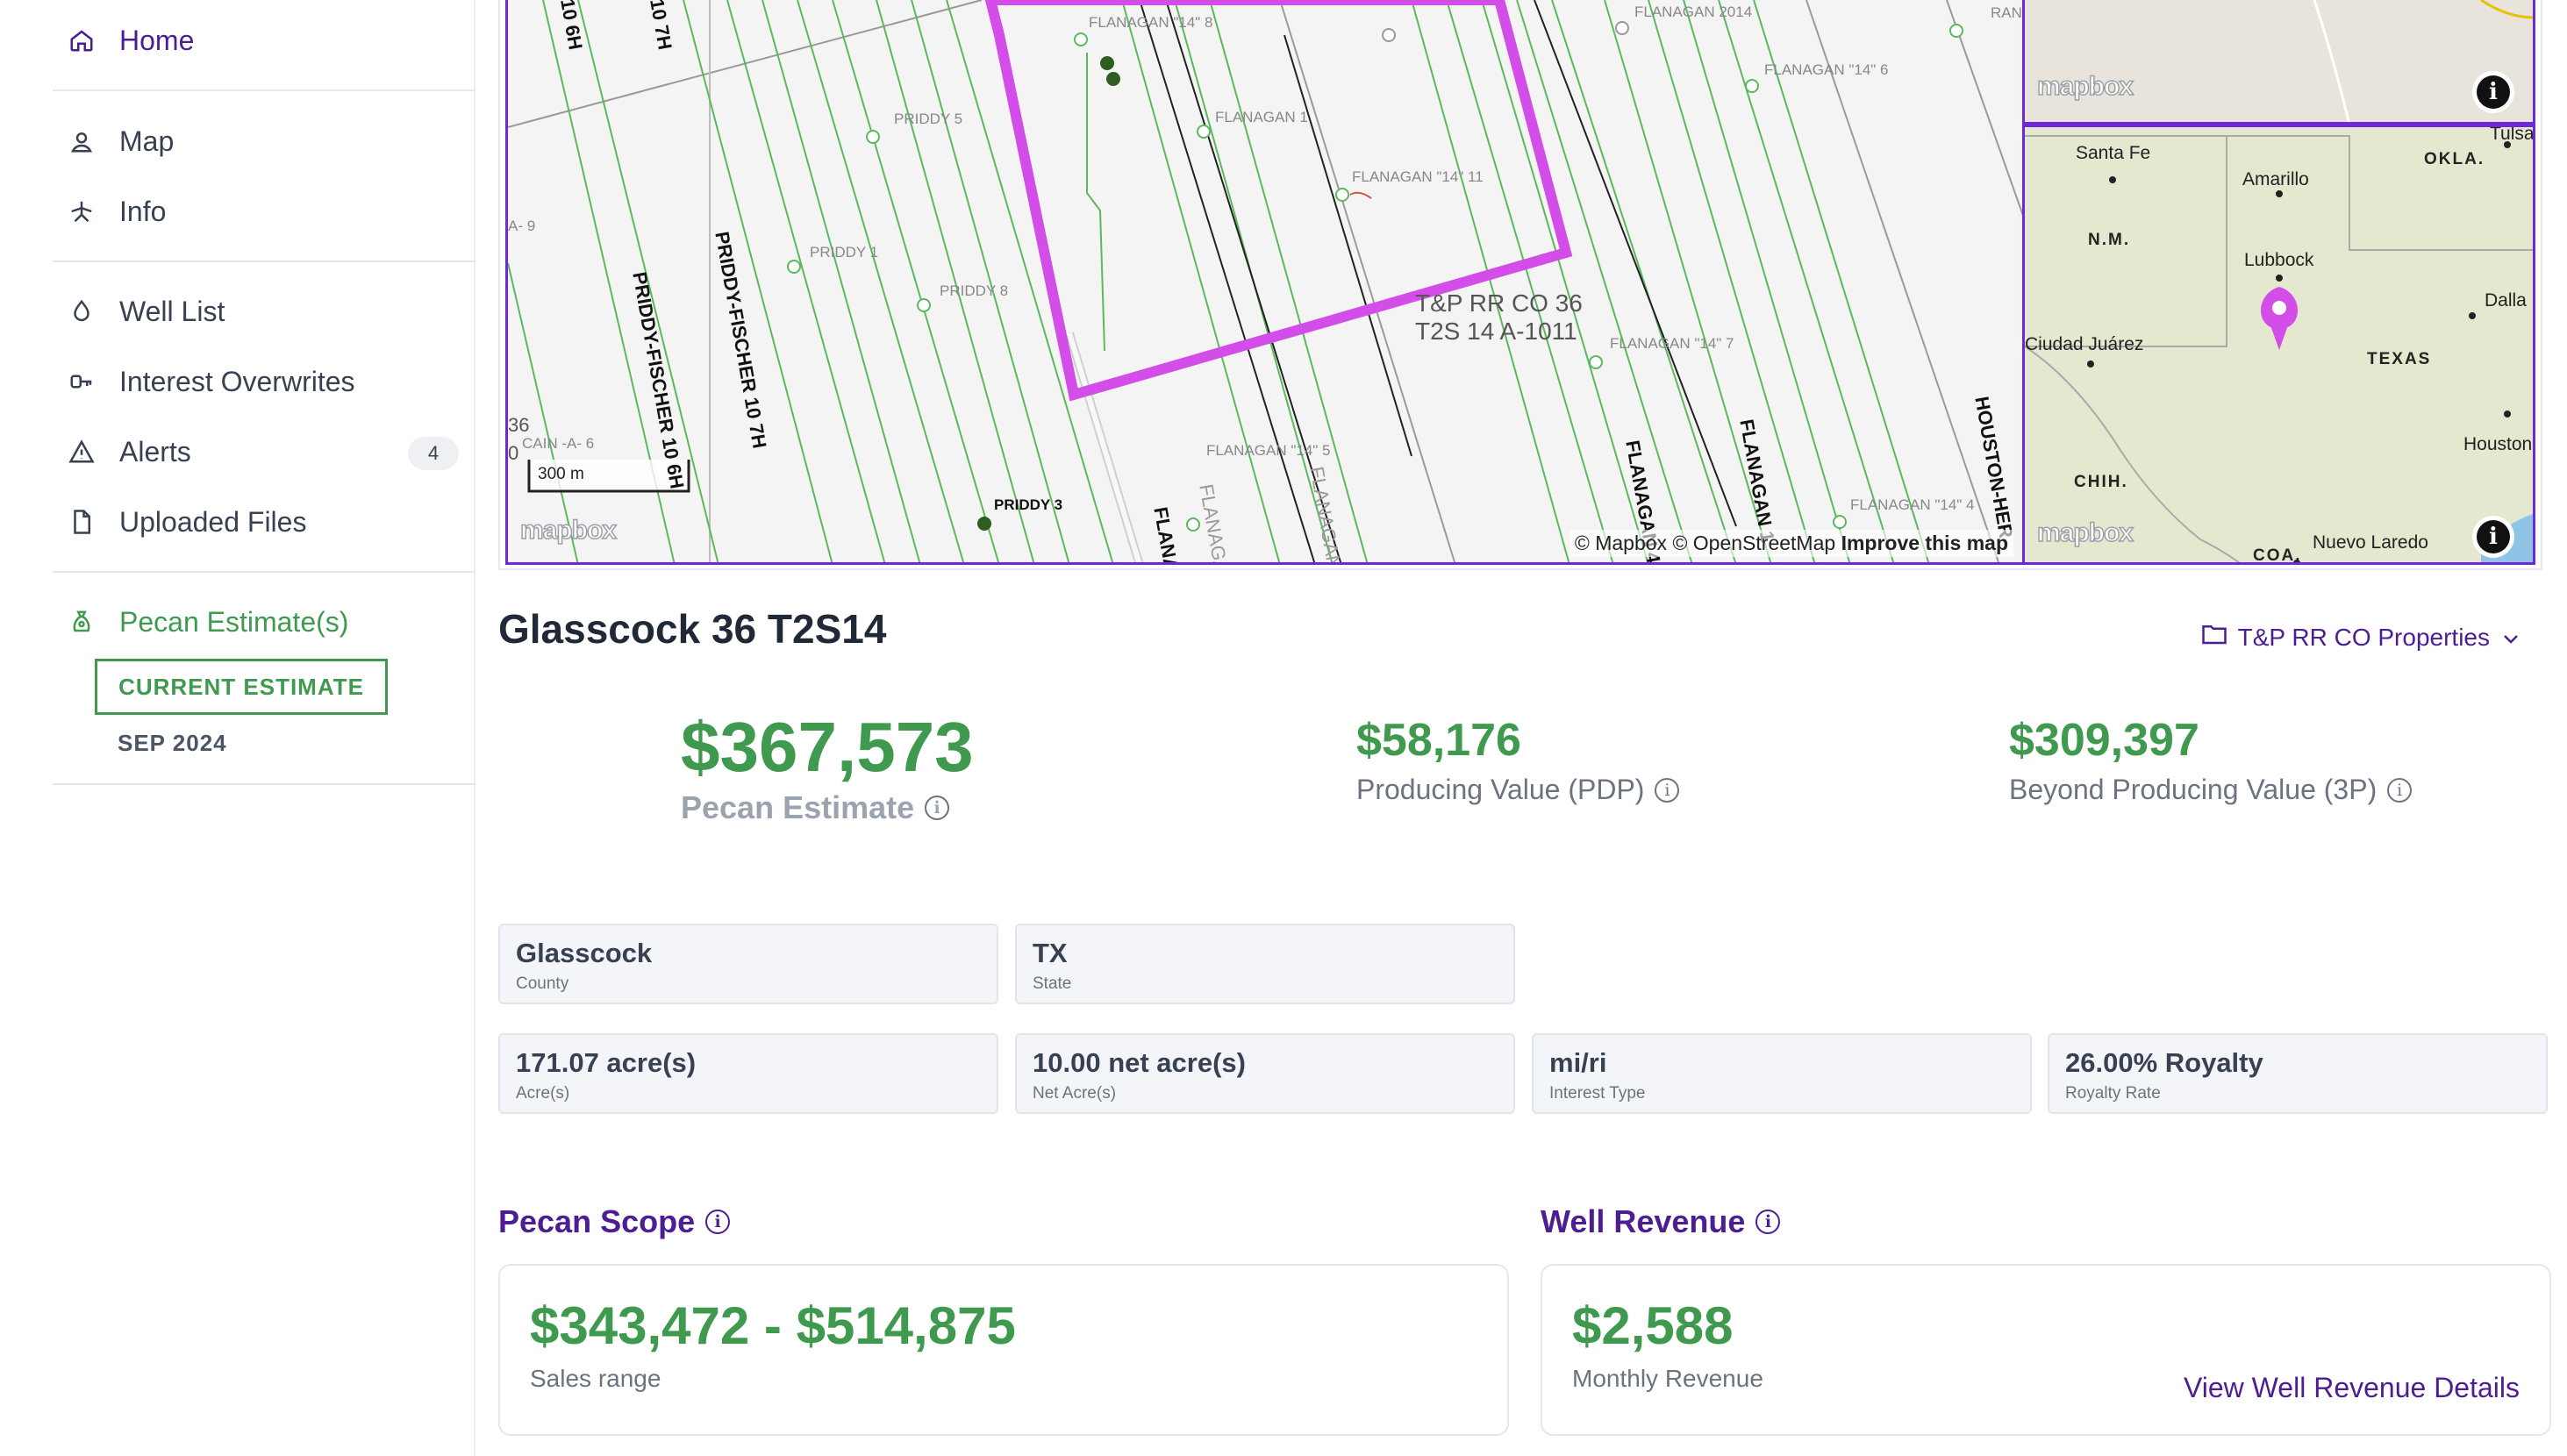  I want to click on region-label: Tulsa, so click(2512, 134).